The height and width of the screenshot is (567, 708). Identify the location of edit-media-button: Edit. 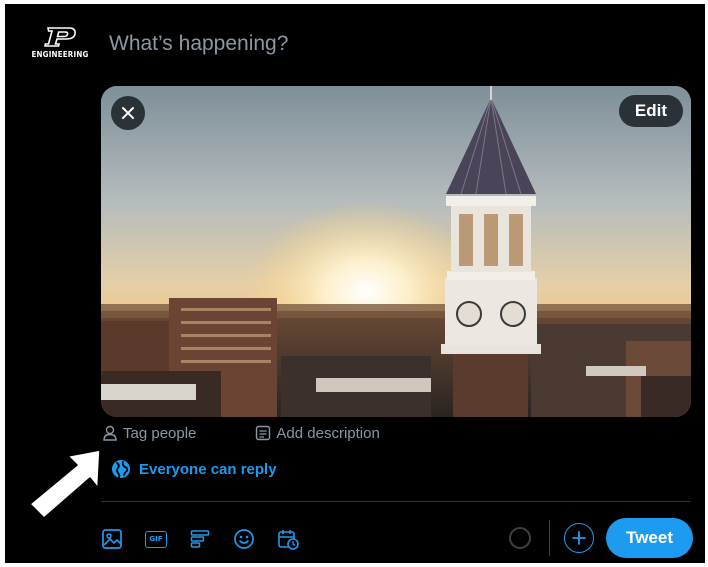
(650, 111).